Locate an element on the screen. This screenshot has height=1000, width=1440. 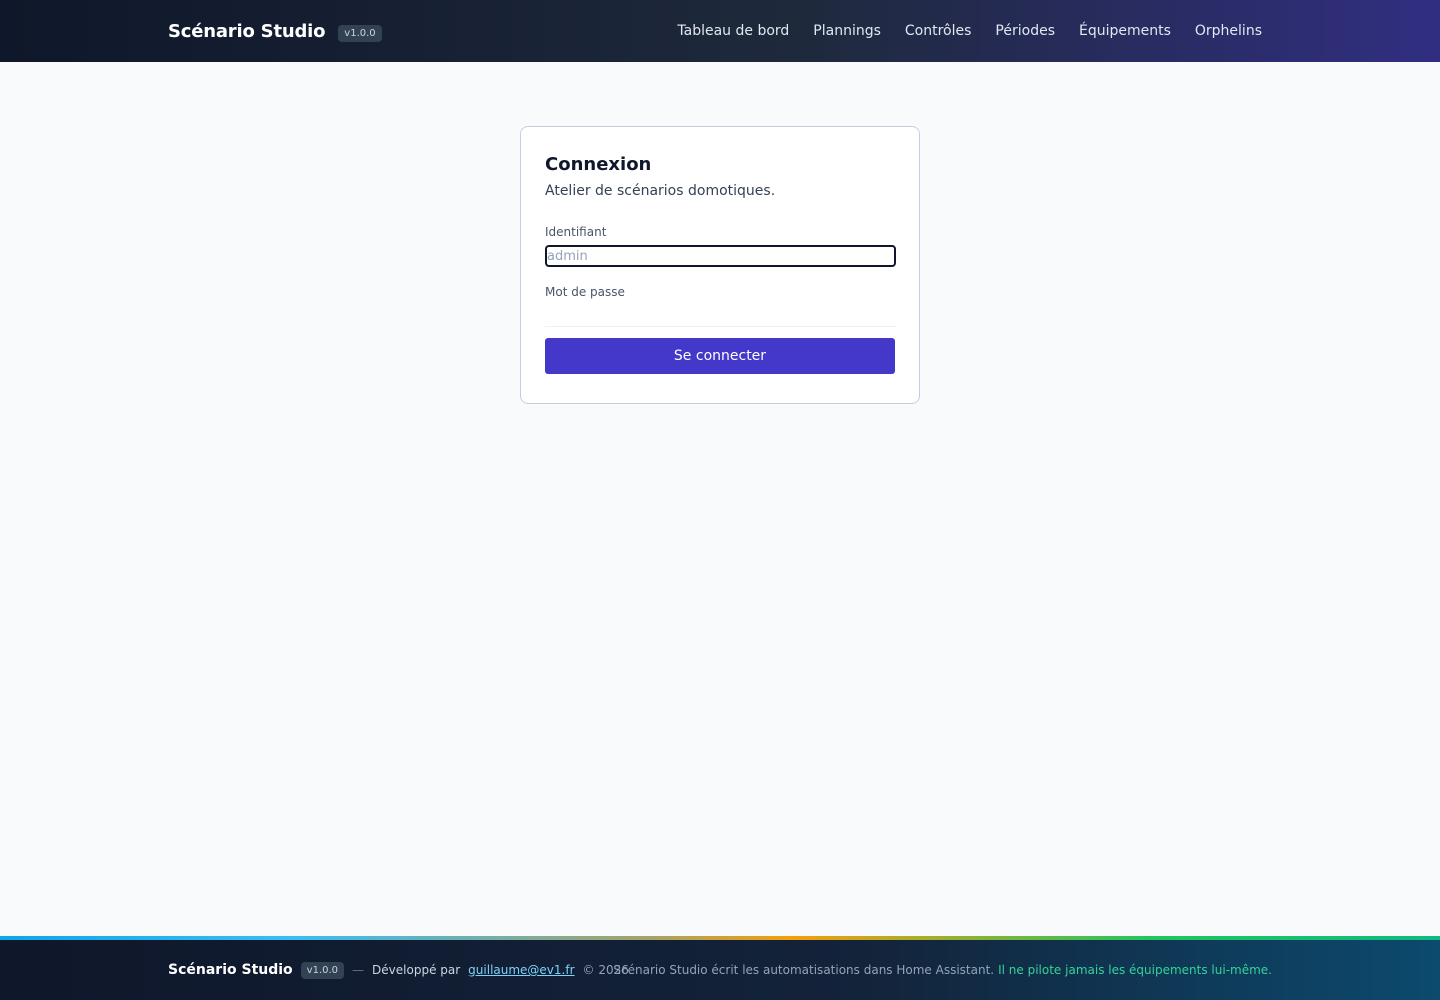
username-input is located at coordinates (720, 256).